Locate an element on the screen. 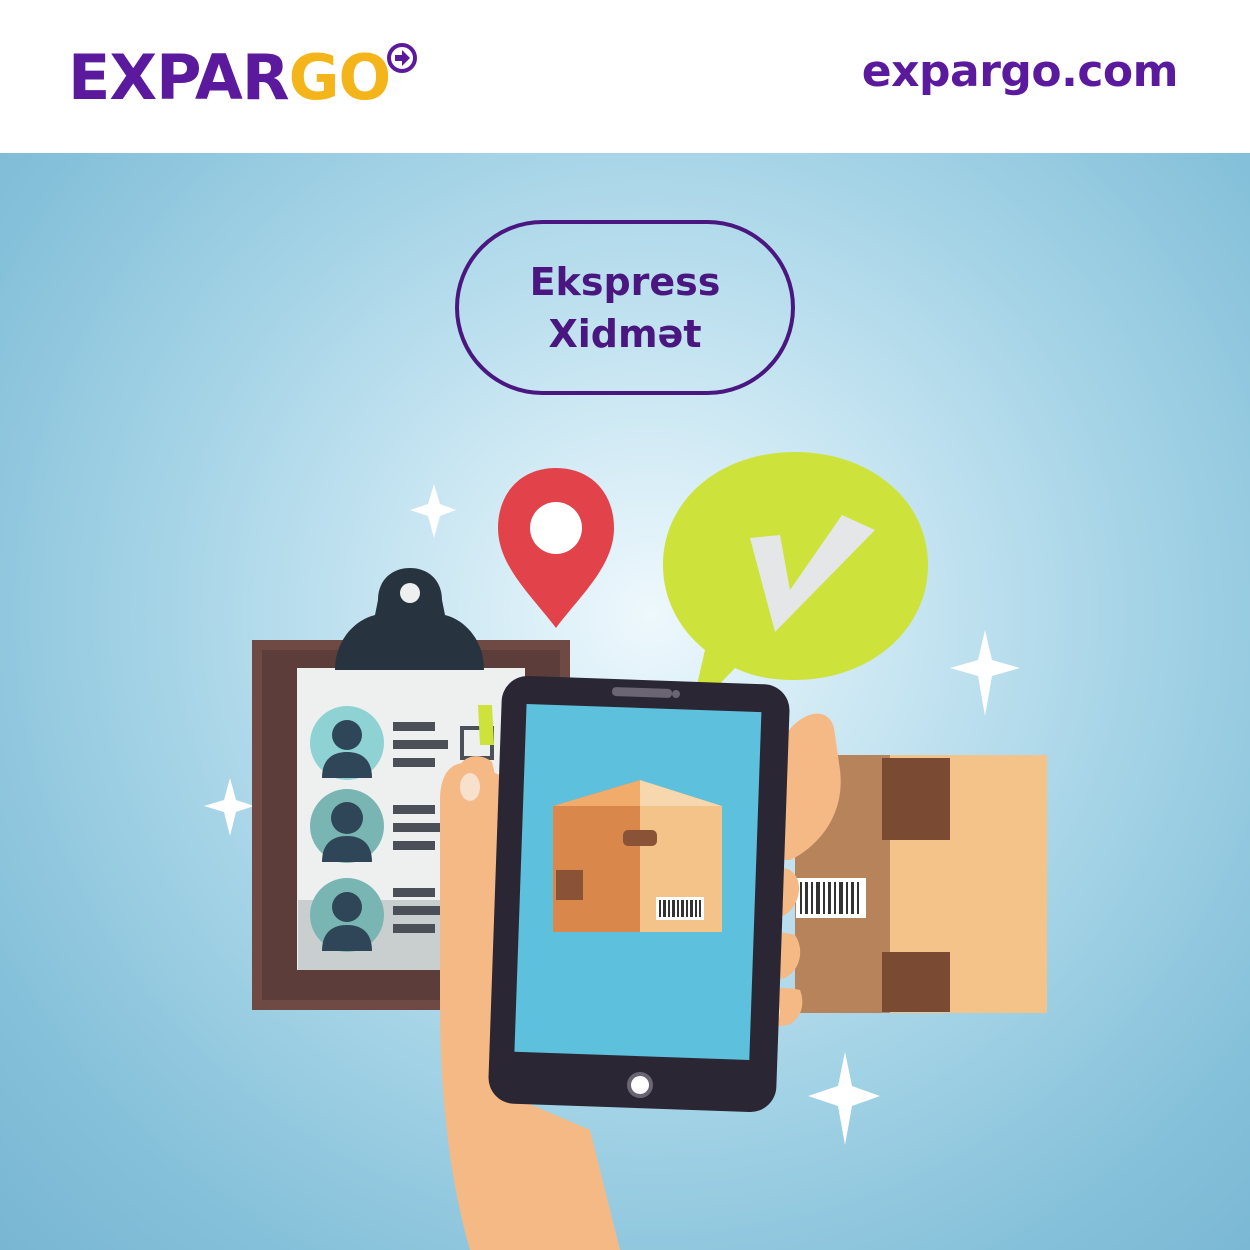  badge-line-1: Ekspress is located at coordinates (625, 281).